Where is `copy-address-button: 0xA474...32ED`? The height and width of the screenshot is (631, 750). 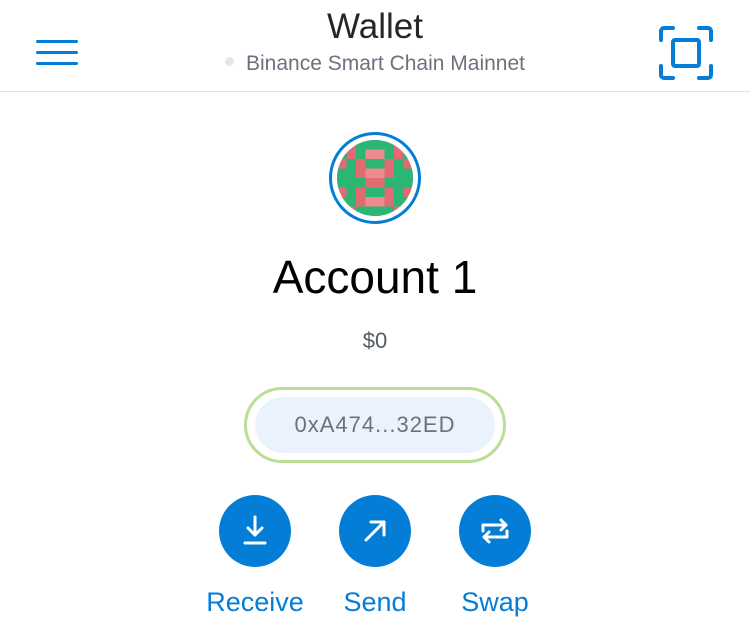
copy-address-button: 0xA474...32ED is located at coordinates (375, 425).